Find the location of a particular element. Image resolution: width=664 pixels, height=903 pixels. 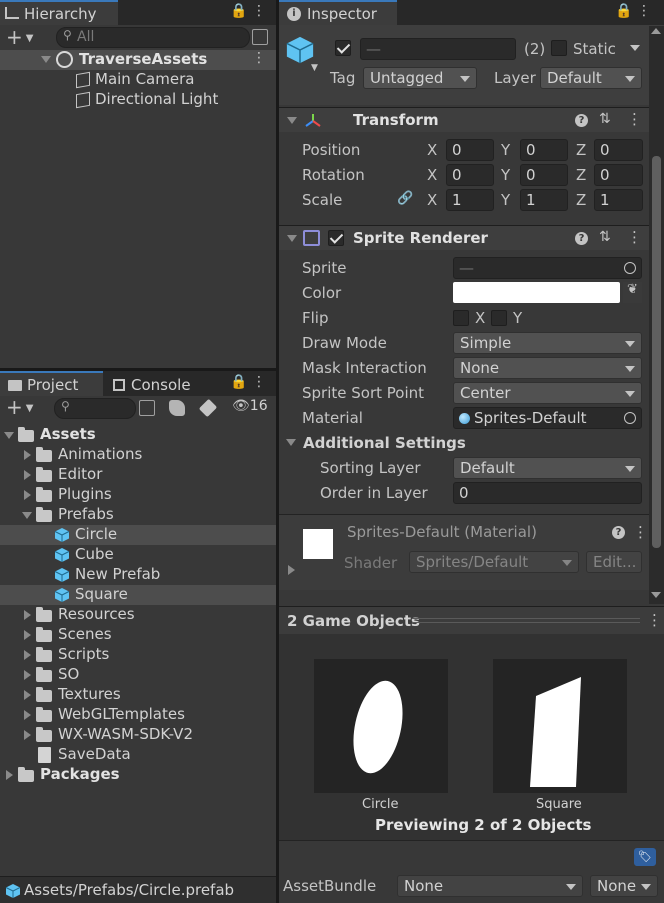

flip-y-checkbox is located at coordinates (499, 318).